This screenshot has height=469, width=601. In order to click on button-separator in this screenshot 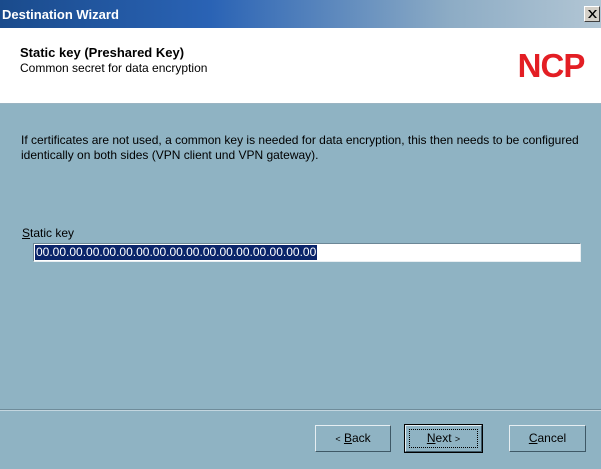, I will do `click(300, 410)`.